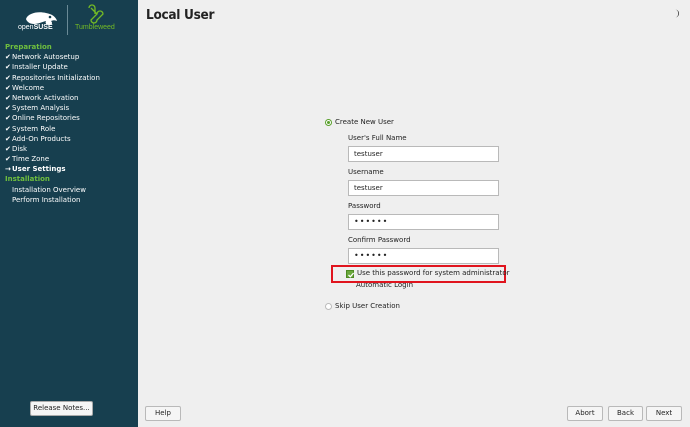  I want to click on logo-area: openSUSE Tumbleweed, so click(69, 20).